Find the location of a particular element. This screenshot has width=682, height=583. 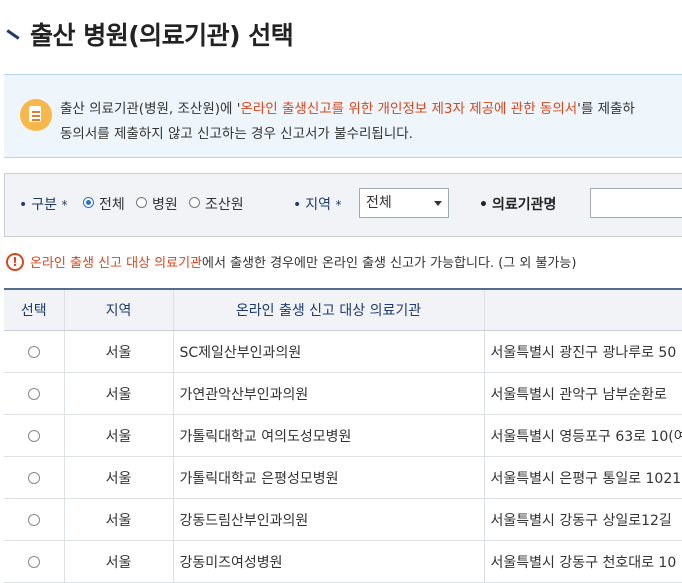

institution-name-input is located at coordinates (636, 203).